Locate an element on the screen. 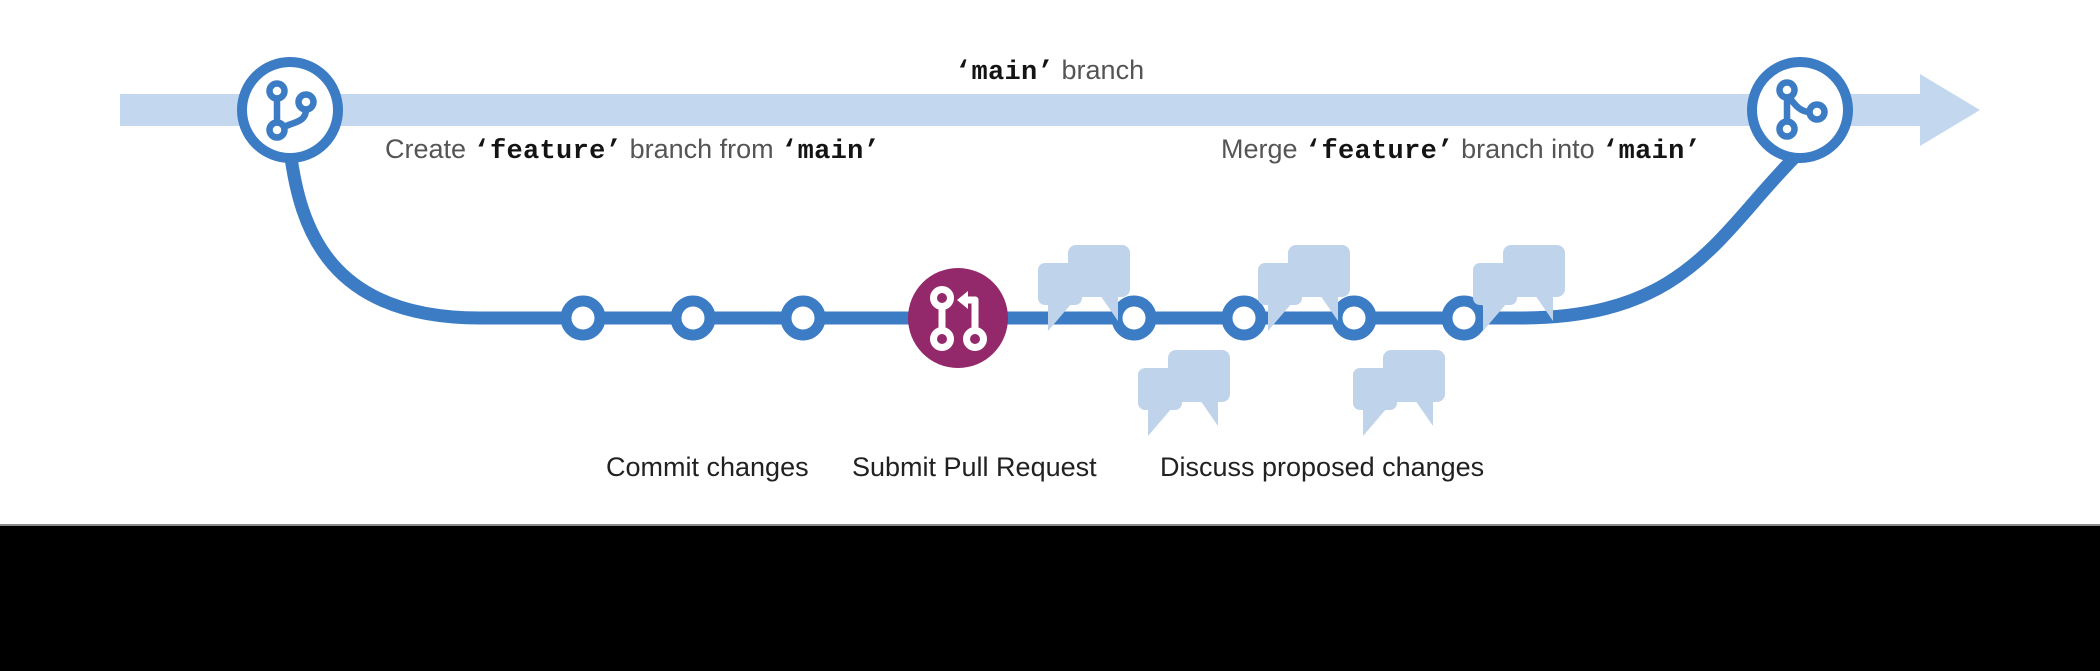 This screenshot has width=2100, height=671. main-branch-code: ‘main’ is located at coordinates (1005, 73).